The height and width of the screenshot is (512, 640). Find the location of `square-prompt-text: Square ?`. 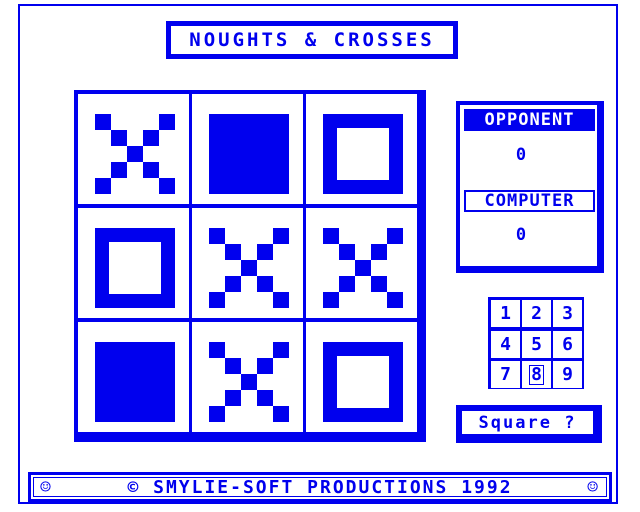

square-prompt-text: Square ? is located at coordinates (527, 422).